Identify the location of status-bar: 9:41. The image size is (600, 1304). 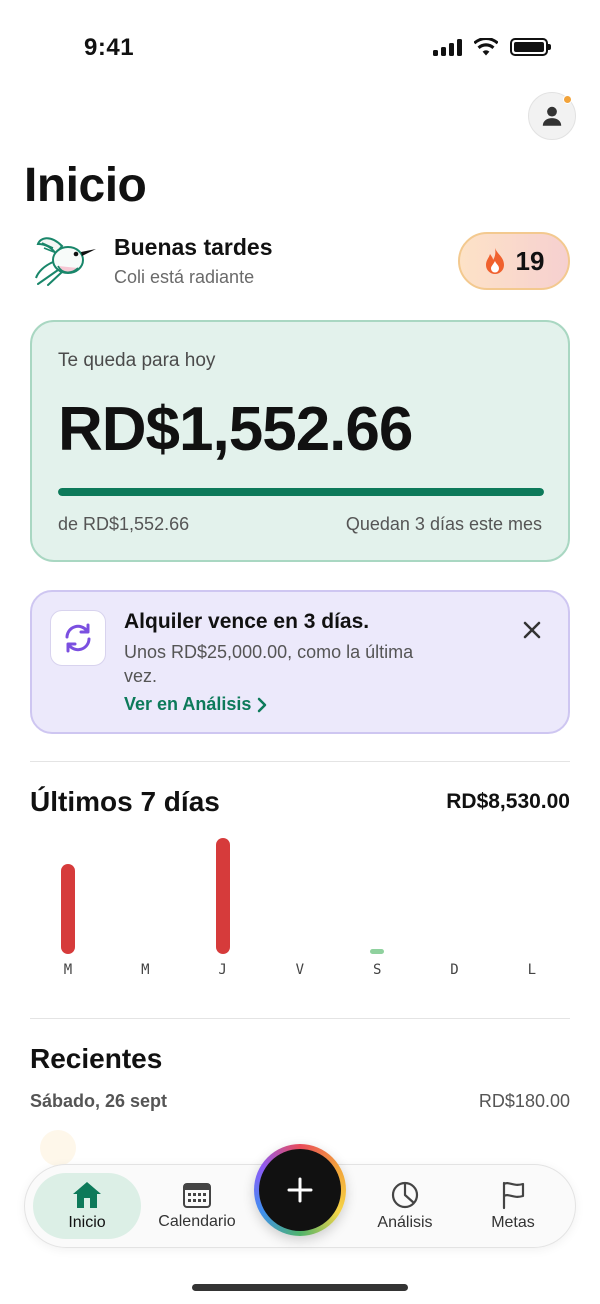
(300, 48).